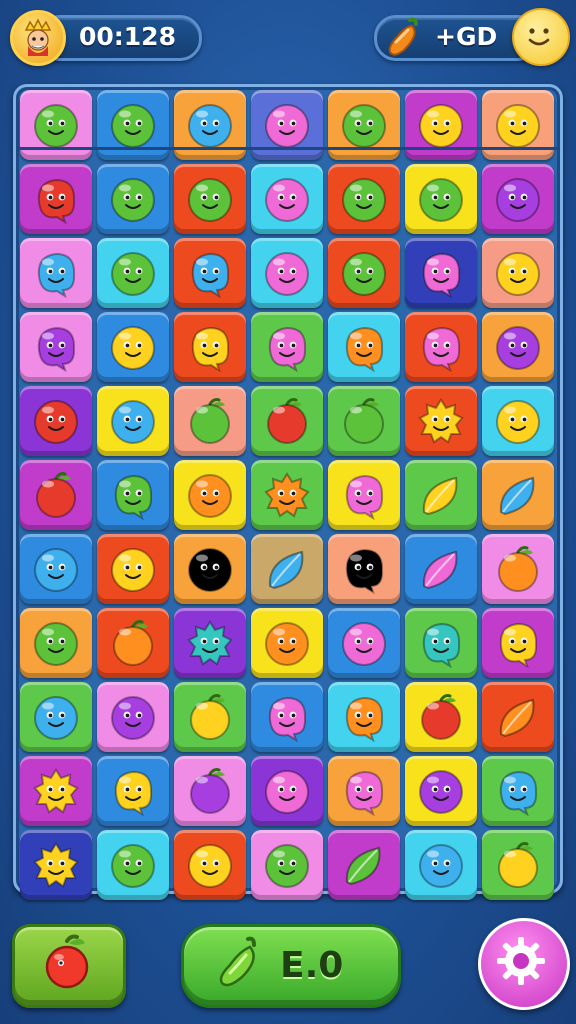 This screenshot has width=576, height=1024. What do you see at coordinates (237, 961) in the screenshot?
I see `green-pepper-icon` at bounding box center [237, 961].